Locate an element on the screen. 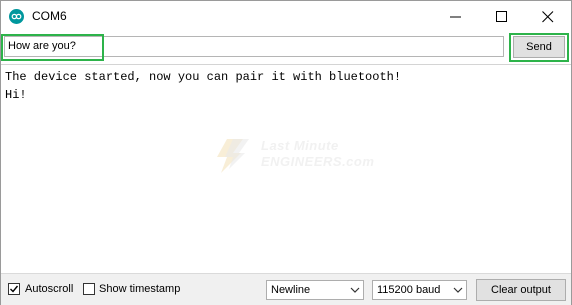  arduino-icon is located at coordinates (16, 16).